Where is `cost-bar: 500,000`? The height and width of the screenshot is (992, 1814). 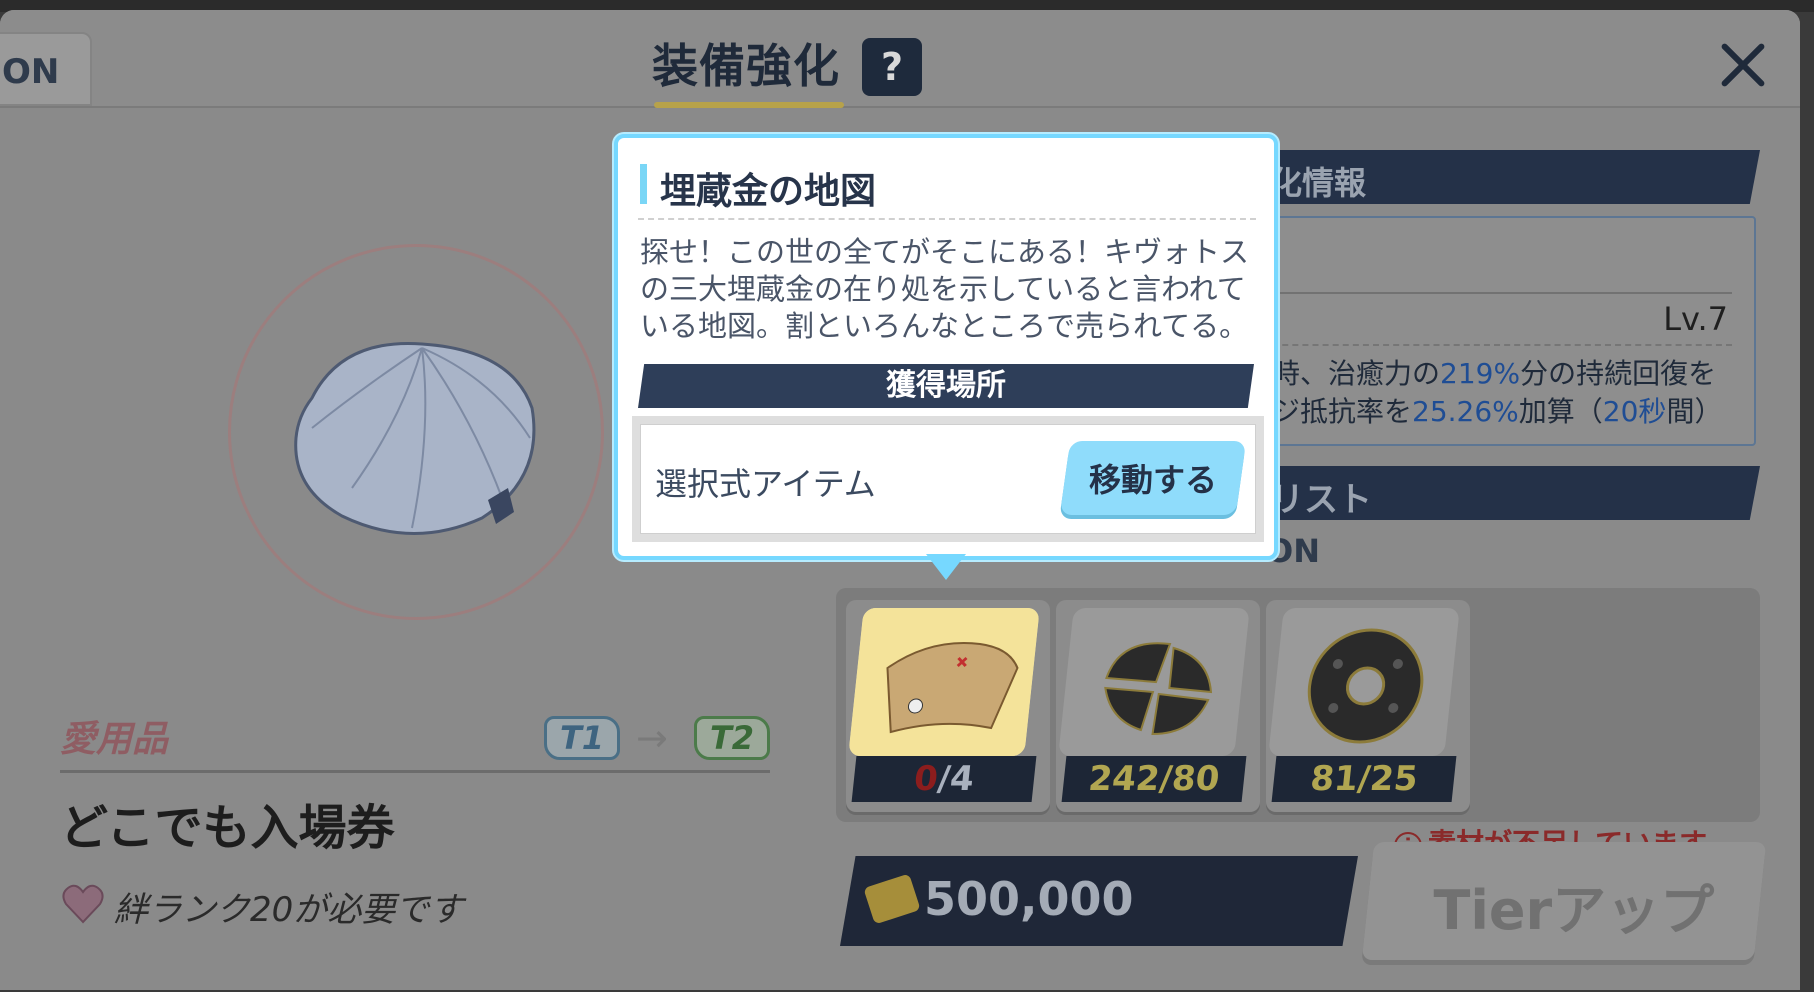
cost-bar: 500,000 is located at coordinates (1099, 901).